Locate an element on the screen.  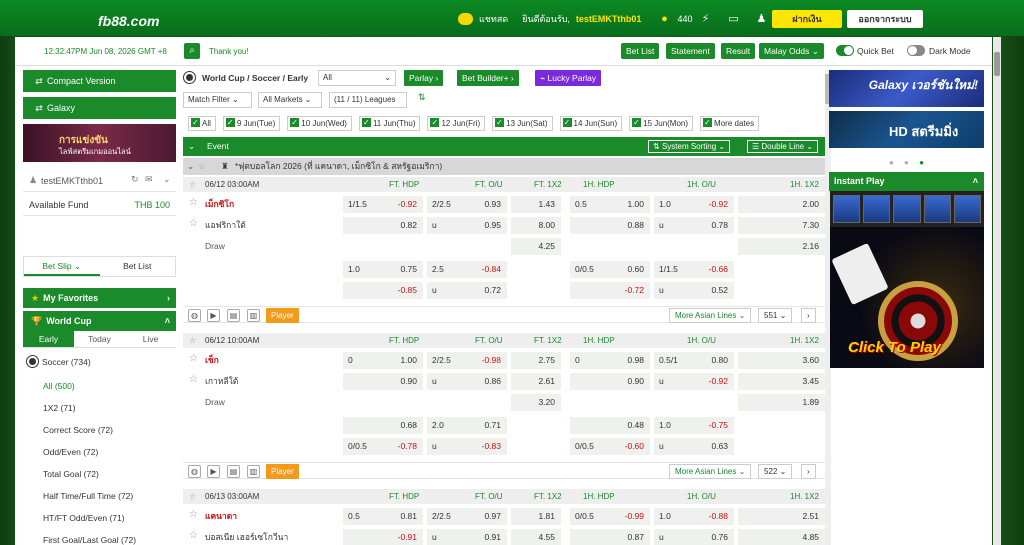
odds-cell: 7.30 is located at coordinates (781, 225).